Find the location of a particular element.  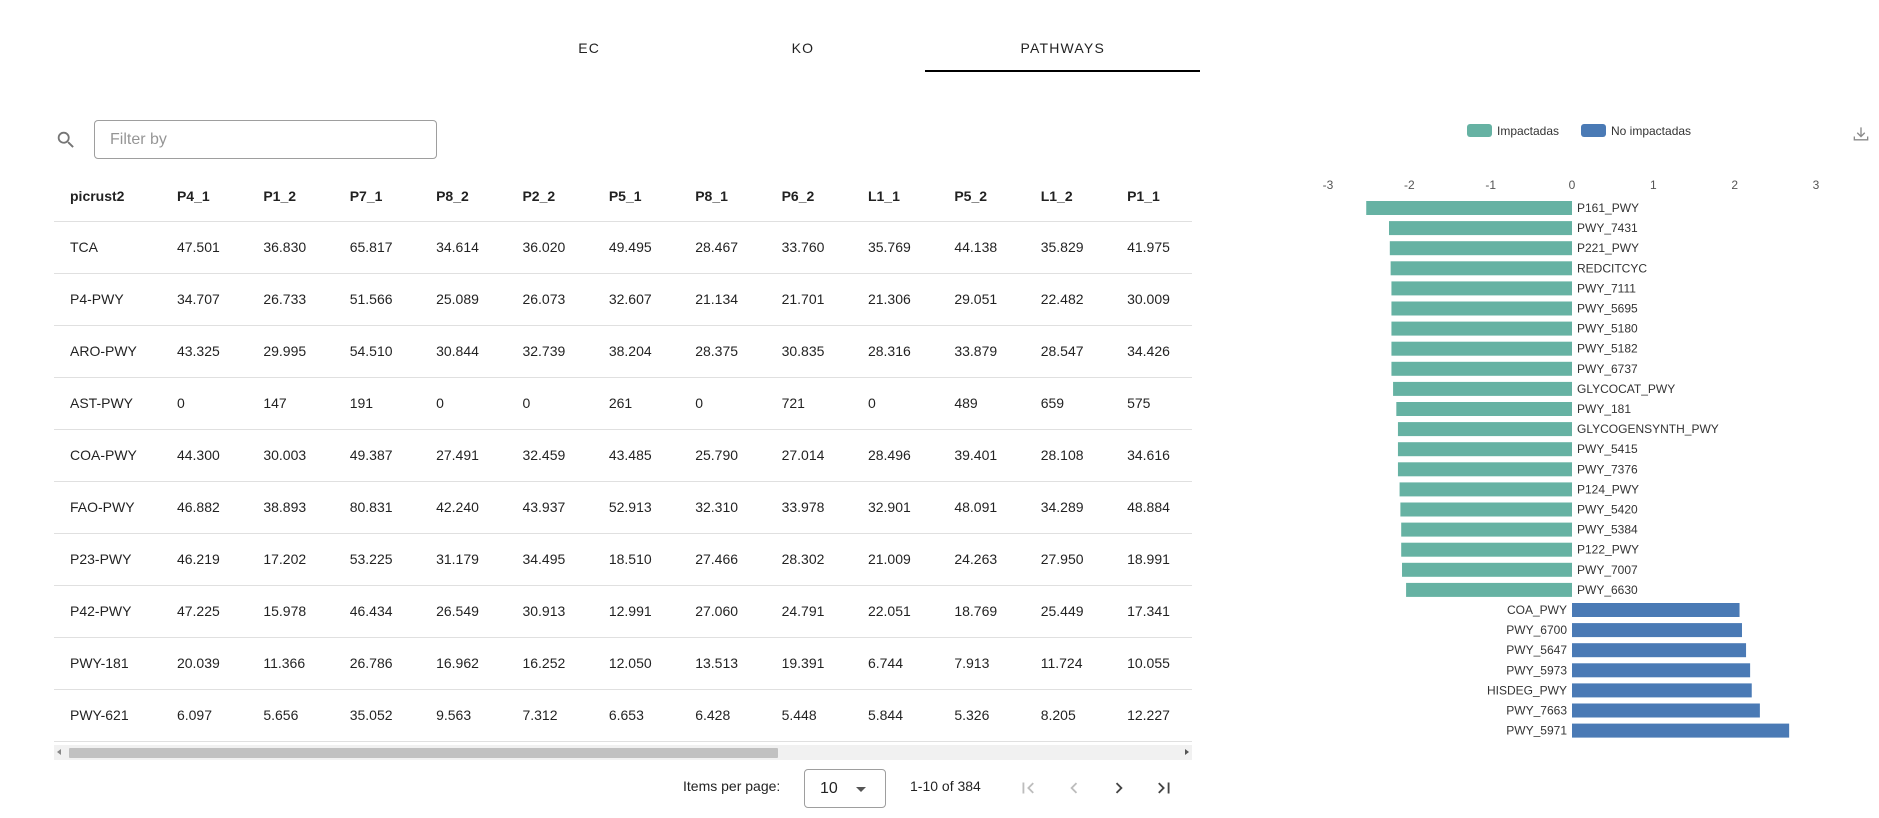

table-cell: 53.225 is located at coordinates (377, 559).